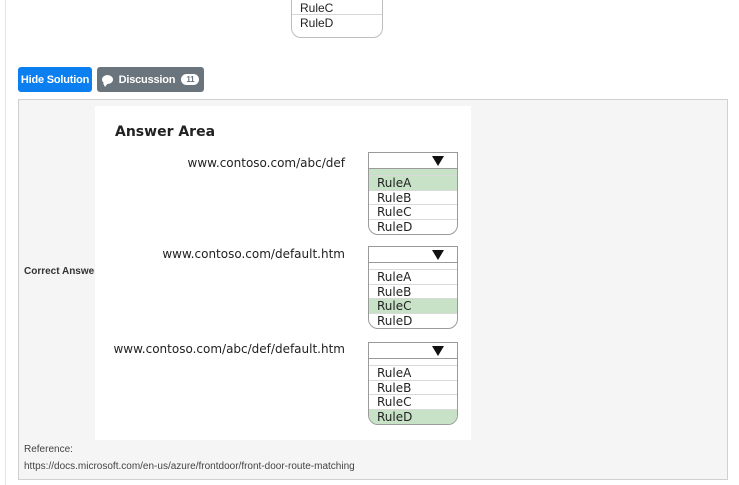 This screenshot has width=739, height=485. What do you see at coordinates (165, 132) in the screenshot?
I see `answer-area-title: Answer Area` at bounding box center [165, 132].